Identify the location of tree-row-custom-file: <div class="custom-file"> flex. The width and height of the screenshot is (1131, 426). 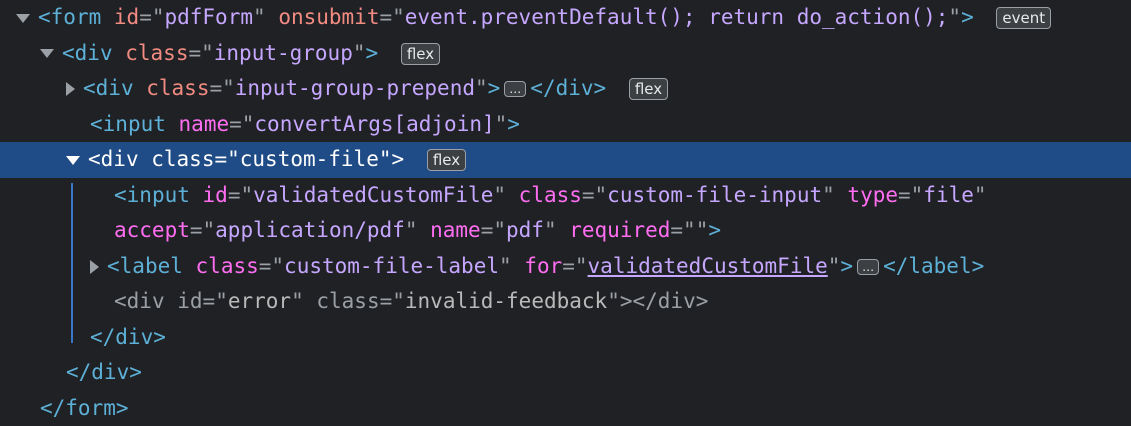
(565, 160).